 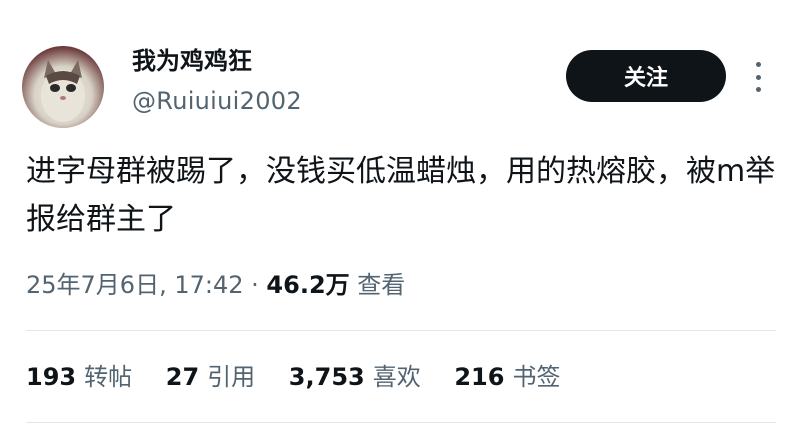 I want to click on bookmarks-label: 书签, so click(x=536, y=377).